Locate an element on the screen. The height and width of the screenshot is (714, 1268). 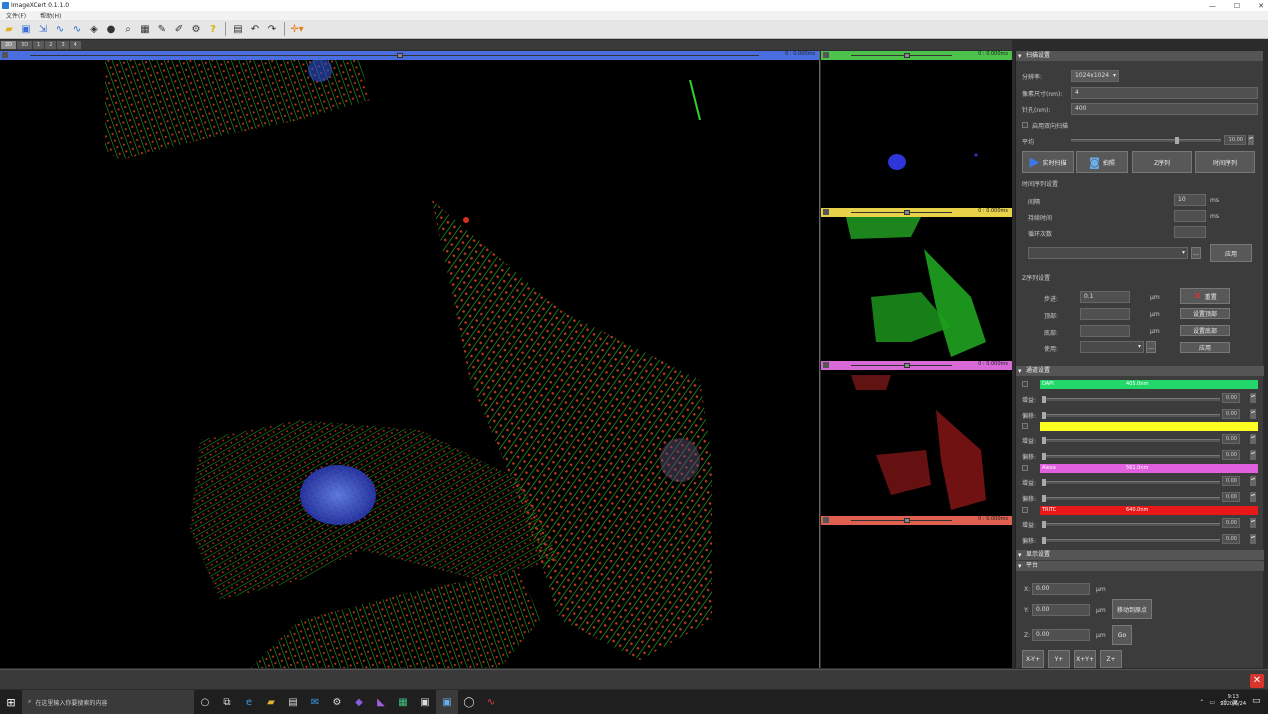
network-icon: ▭ is located at coordinates (1212, 702).